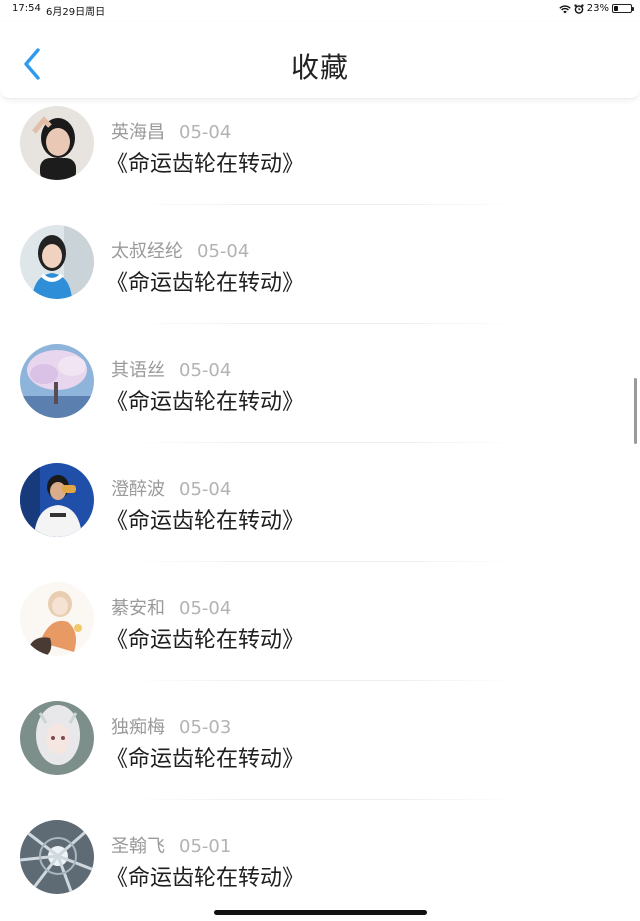  What do you see at coordinates (205, 846) in the screenshot?
I see `item-date: 05-01` at bounding box center [205, 846].